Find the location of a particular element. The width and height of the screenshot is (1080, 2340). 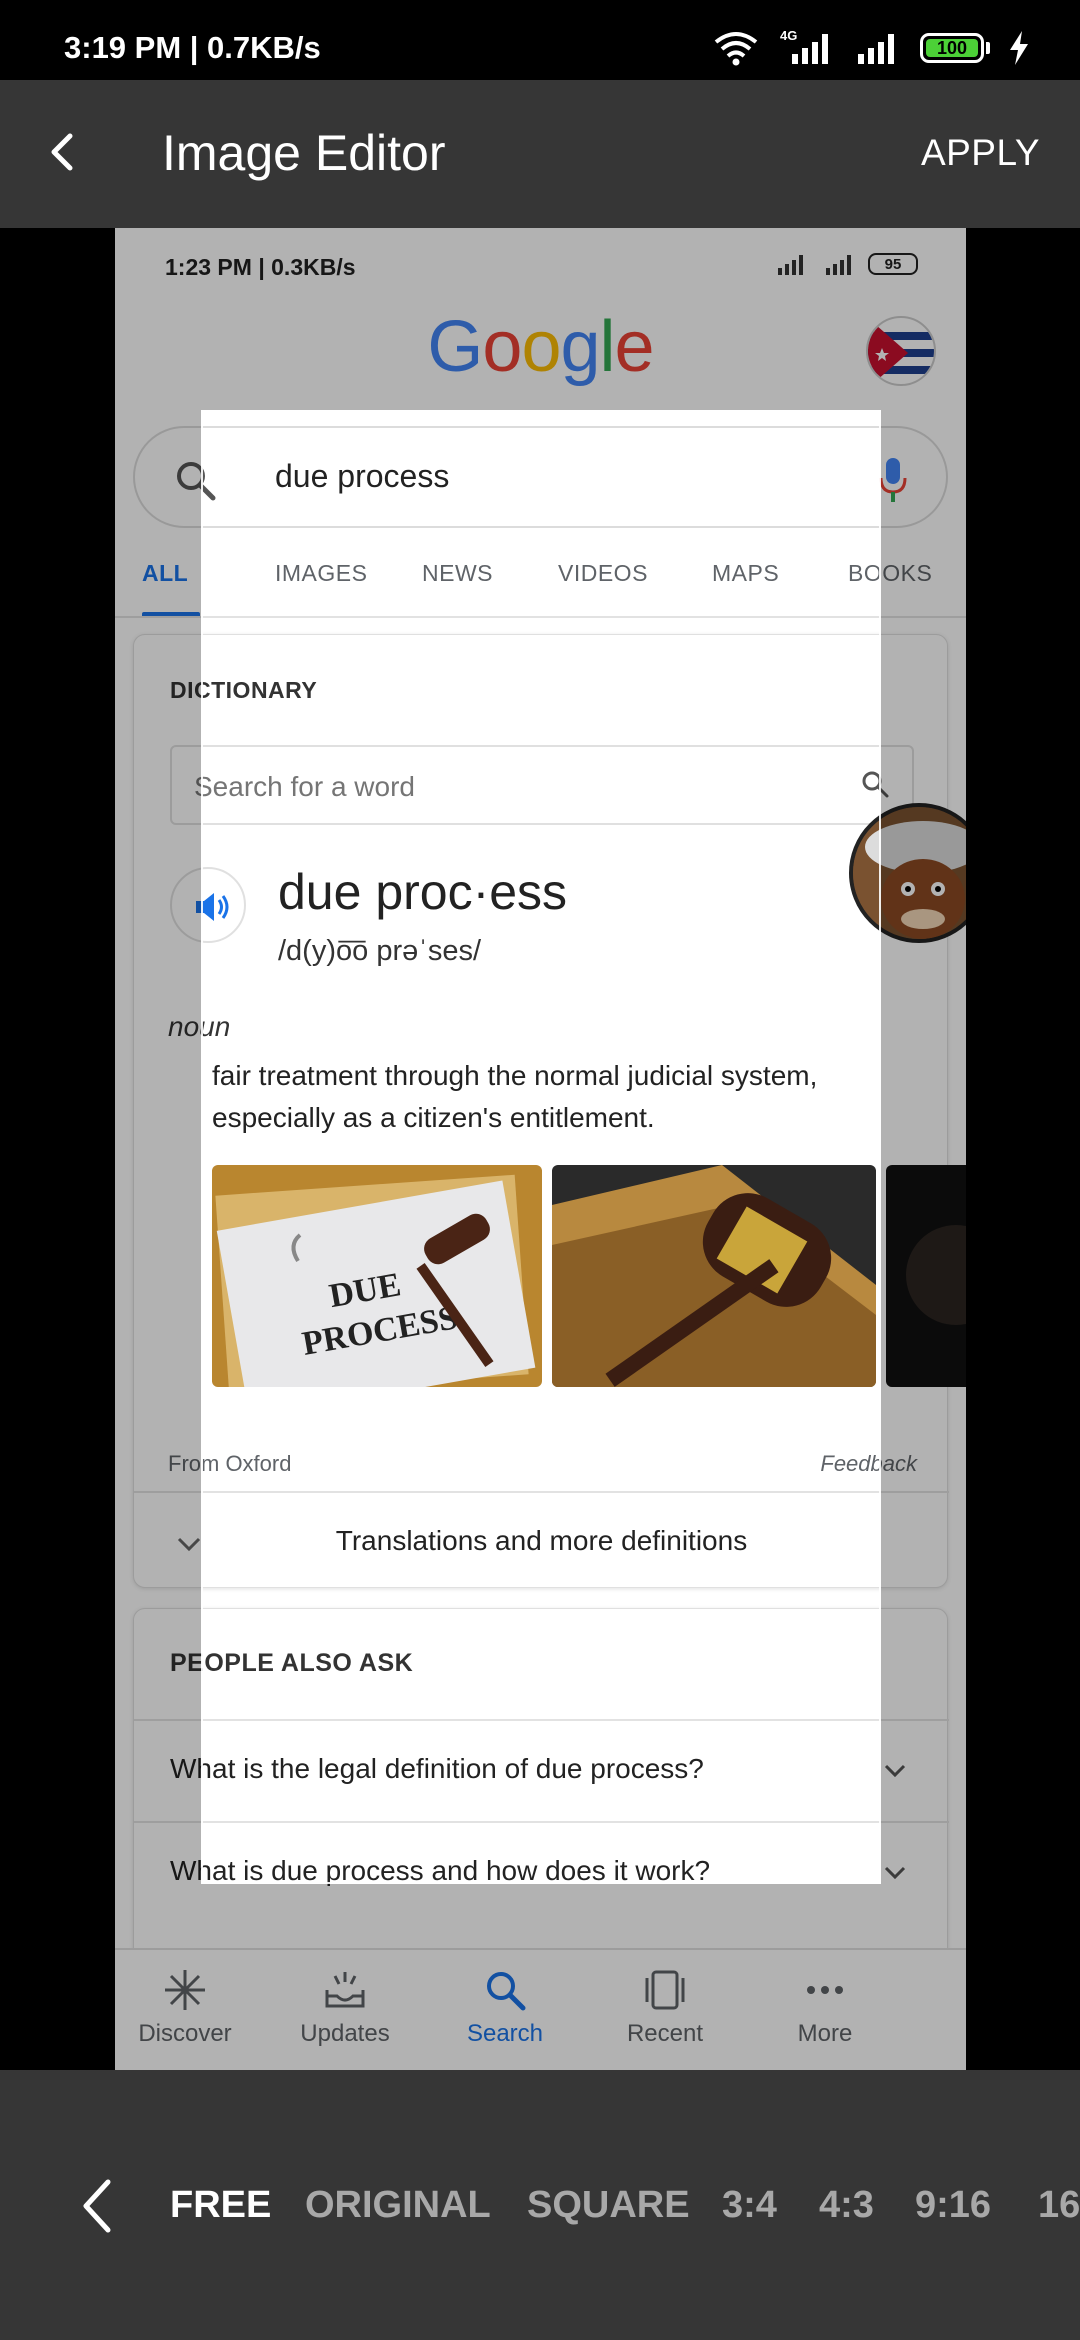

status-indicators: 4G 100 is located at coordinates (871, 48).